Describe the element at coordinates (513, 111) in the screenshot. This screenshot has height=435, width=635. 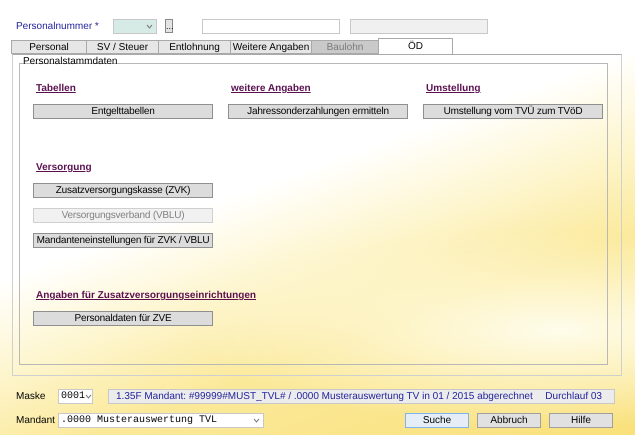
I see `action-button: Umstellung vom TVÜ zum TVöD` at that location.